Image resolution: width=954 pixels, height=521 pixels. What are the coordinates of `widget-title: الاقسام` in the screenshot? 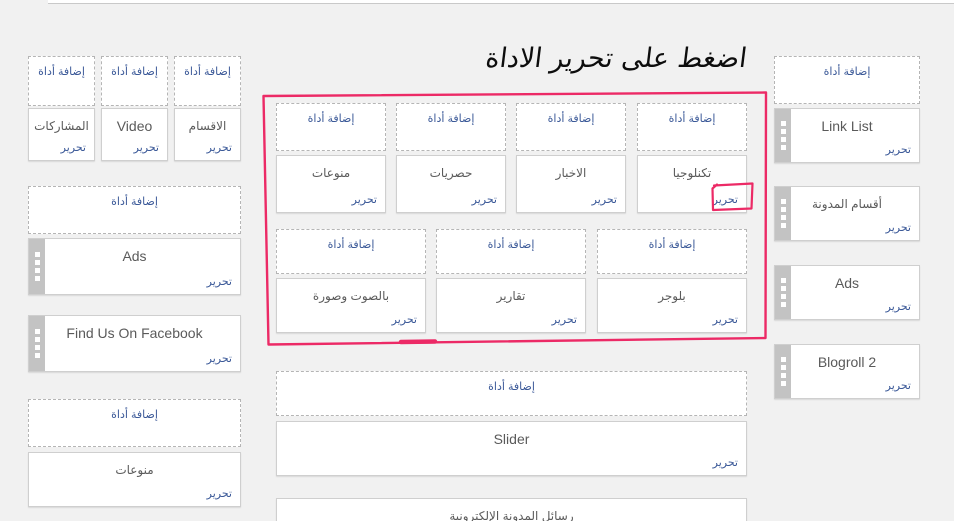 It's located at (207, 126).